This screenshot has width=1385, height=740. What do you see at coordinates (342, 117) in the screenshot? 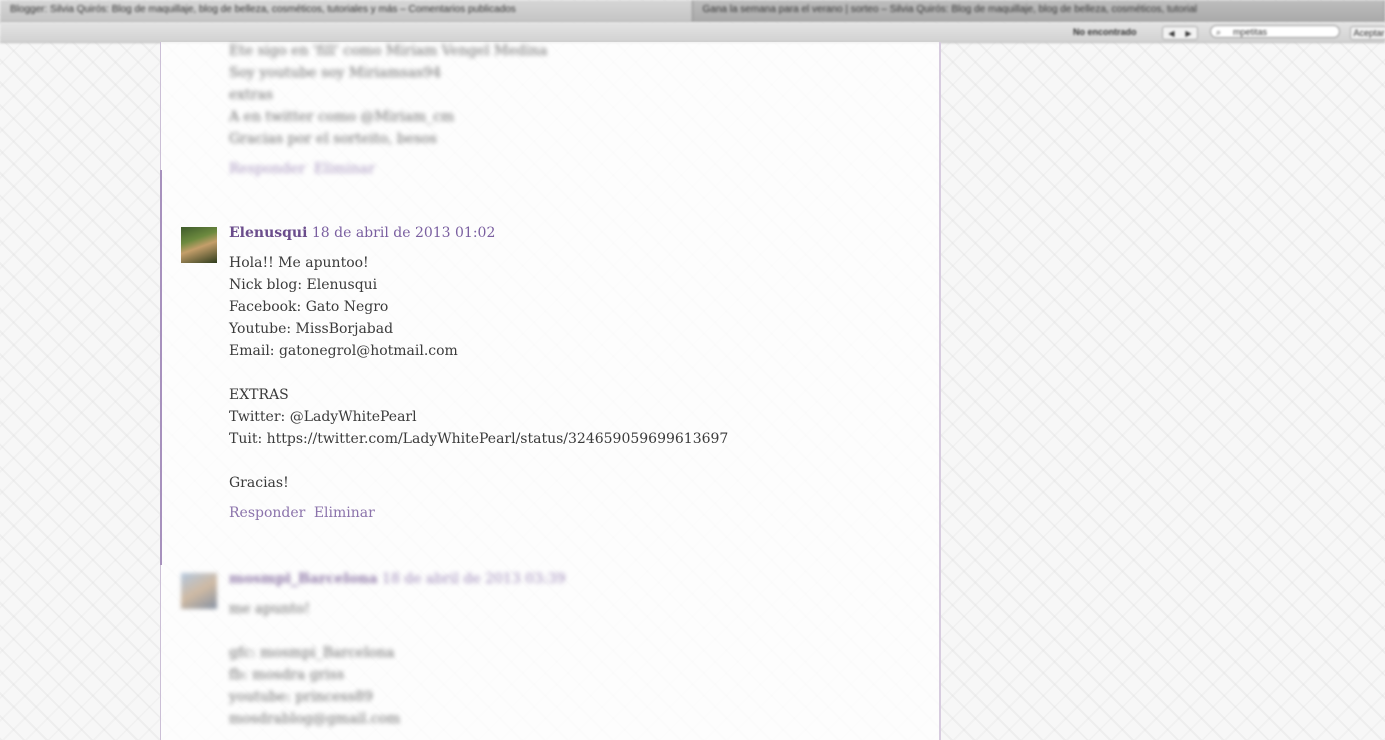
I see `comment-line: A en twitter como @Miriam_cm` at bounding box center [342, 117].